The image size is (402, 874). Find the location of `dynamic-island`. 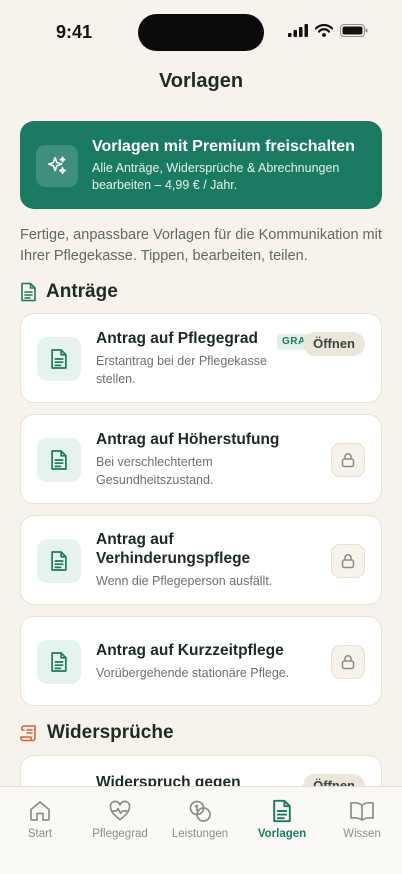

dynamic-island is located at coordinates (201, 32).